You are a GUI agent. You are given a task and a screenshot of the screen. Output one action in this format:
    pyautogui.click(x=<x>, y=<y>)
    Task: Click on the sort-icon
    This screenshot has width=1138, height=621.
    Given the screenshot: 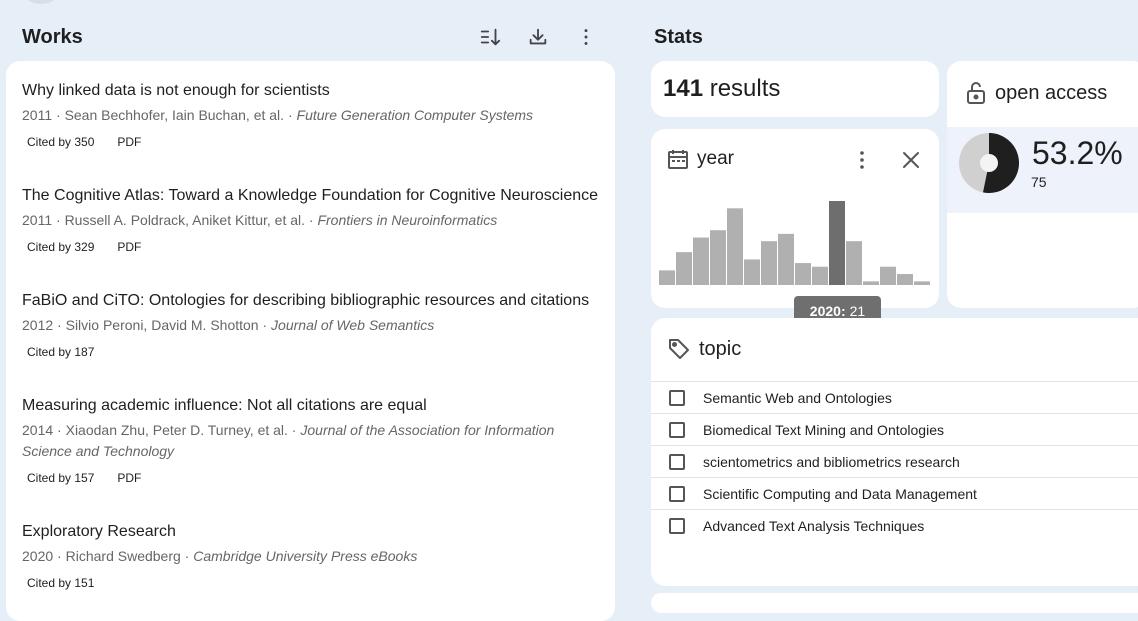 What is the action you would take?
    pyautogui.click(x=490, y=37)
    